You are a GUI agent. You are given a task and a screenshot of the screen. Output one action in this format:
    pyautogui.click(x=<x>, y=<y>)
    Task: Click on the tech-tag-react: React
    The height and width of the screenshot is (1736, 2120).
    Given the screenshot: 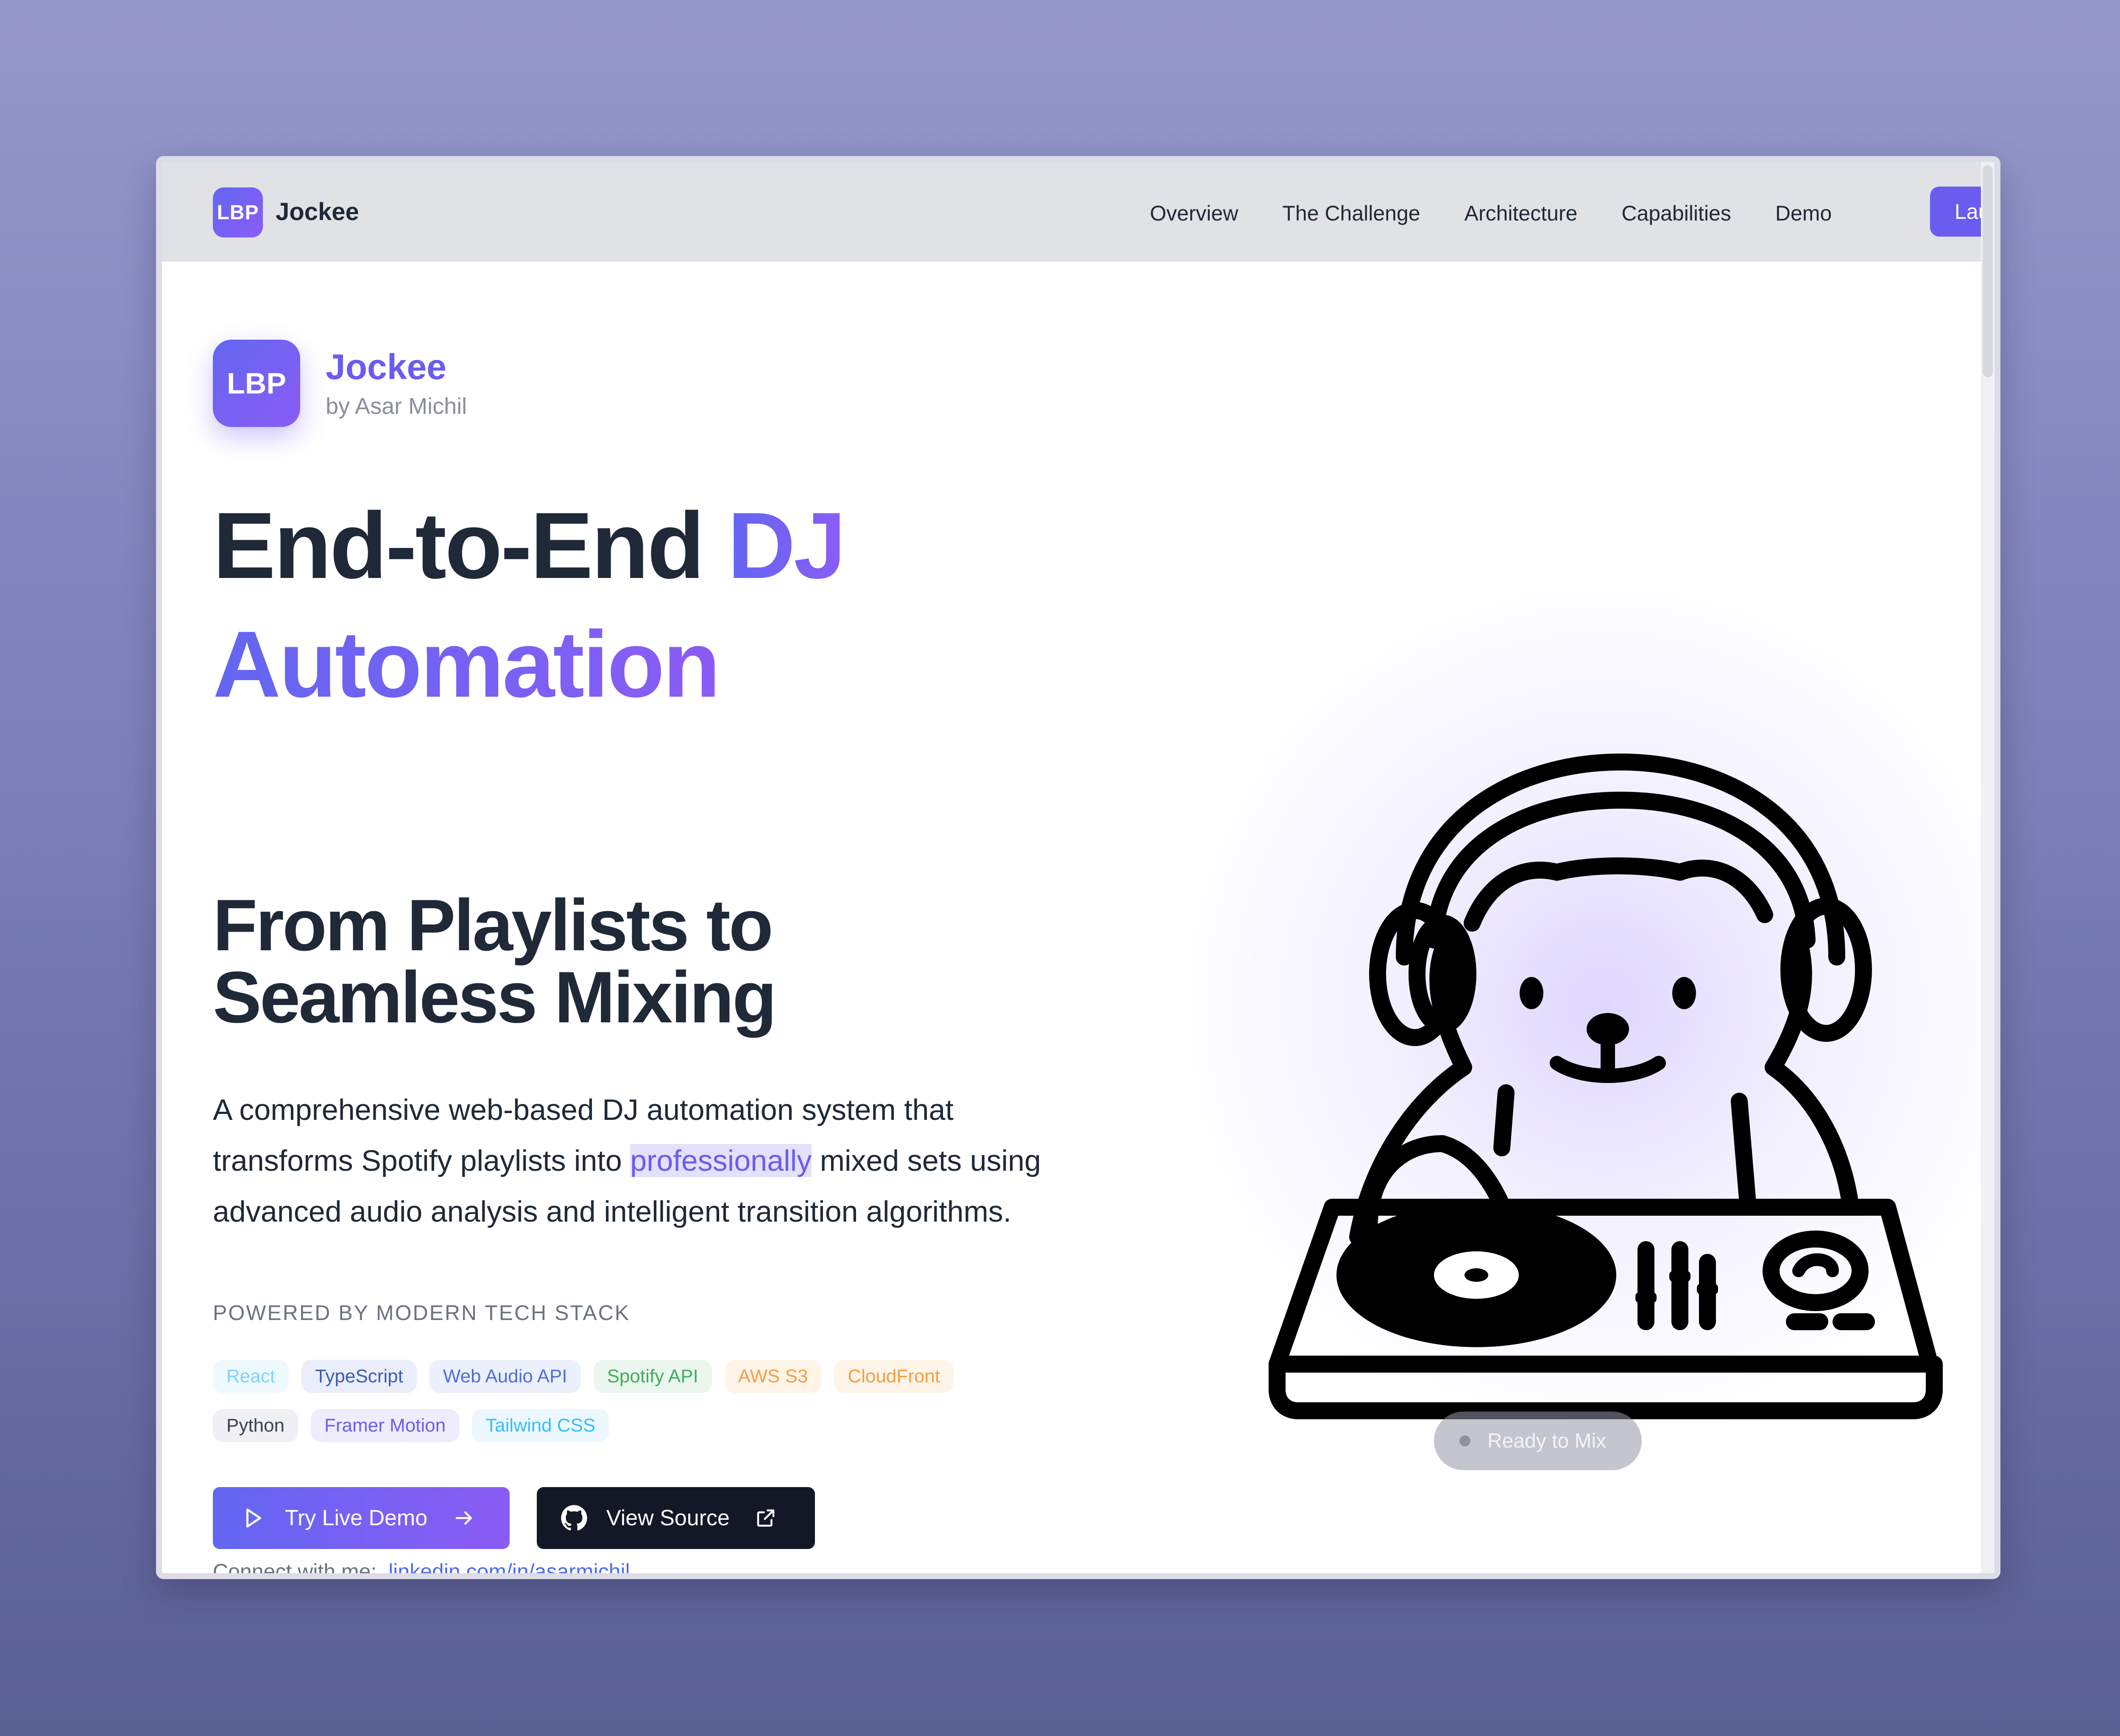 What is the action you would take?
    pyautogui.click(x=251, y=1376)
    